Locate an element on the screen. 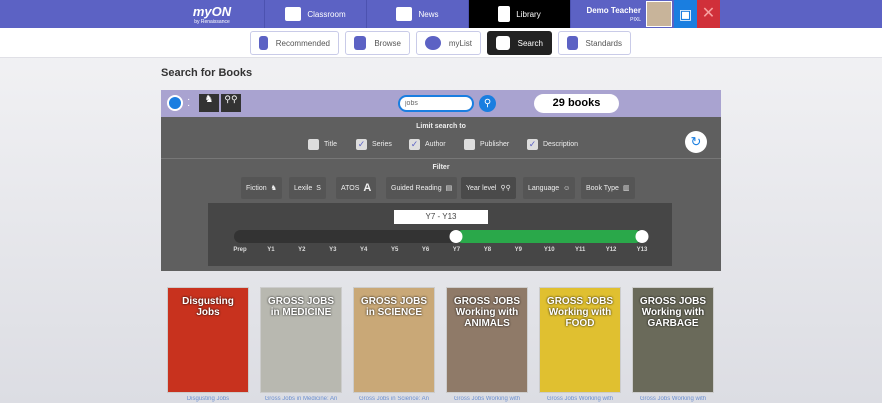 Image resolution: width=882 pixels, height=403 pixels. book-cover: GROSS JOBS in SCIENCE is located at coordinates (394, 340).